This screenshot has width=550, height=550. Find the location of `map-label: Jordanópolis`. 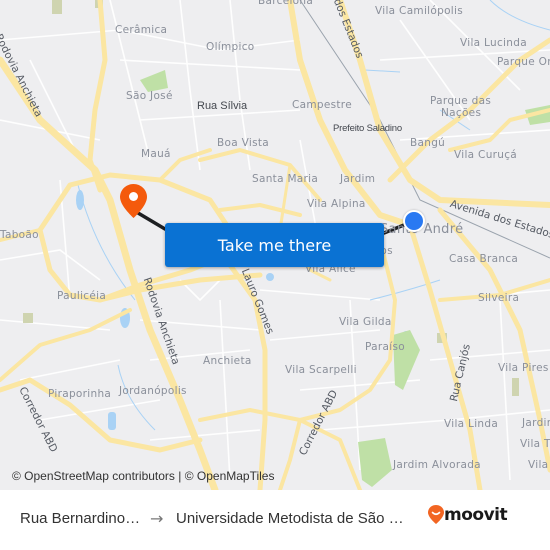

map-label: Jordanópolis is located at coordinates (153, 391).